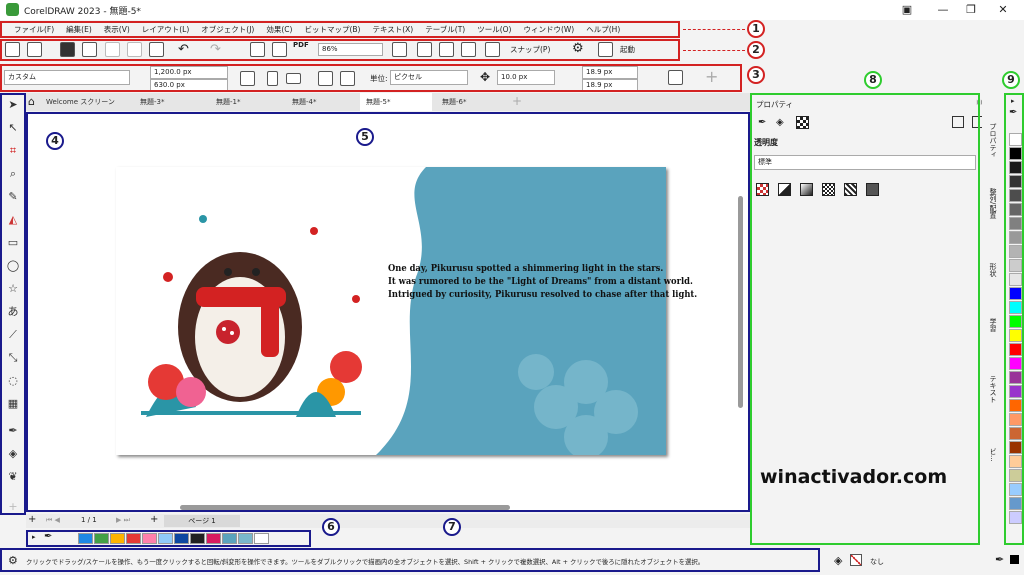 The height and width of the screenshot is (575, 1024). I want to click on add-page-after-button: +, so click(154, 519).